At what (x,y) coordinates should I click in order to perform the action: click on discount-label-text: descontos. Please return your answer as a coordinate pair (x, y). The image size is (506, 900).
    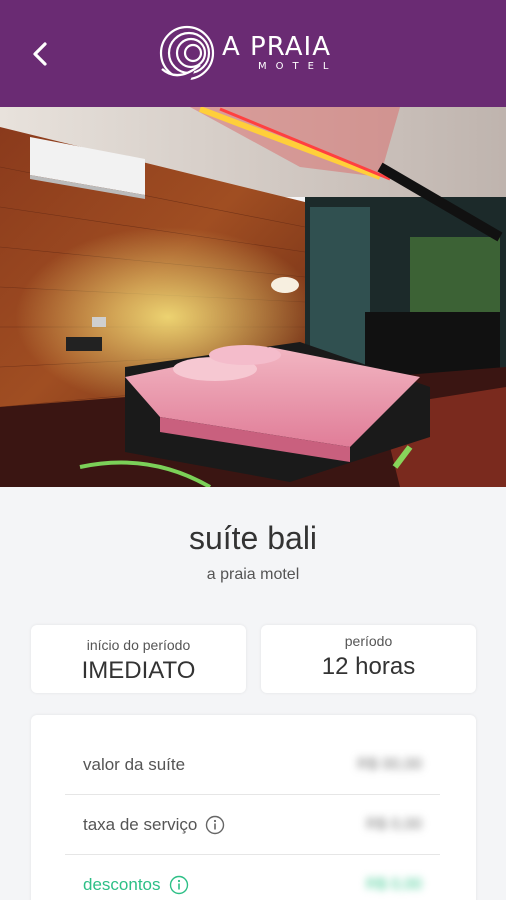
    Looking at the image, I should click on (122, 884).